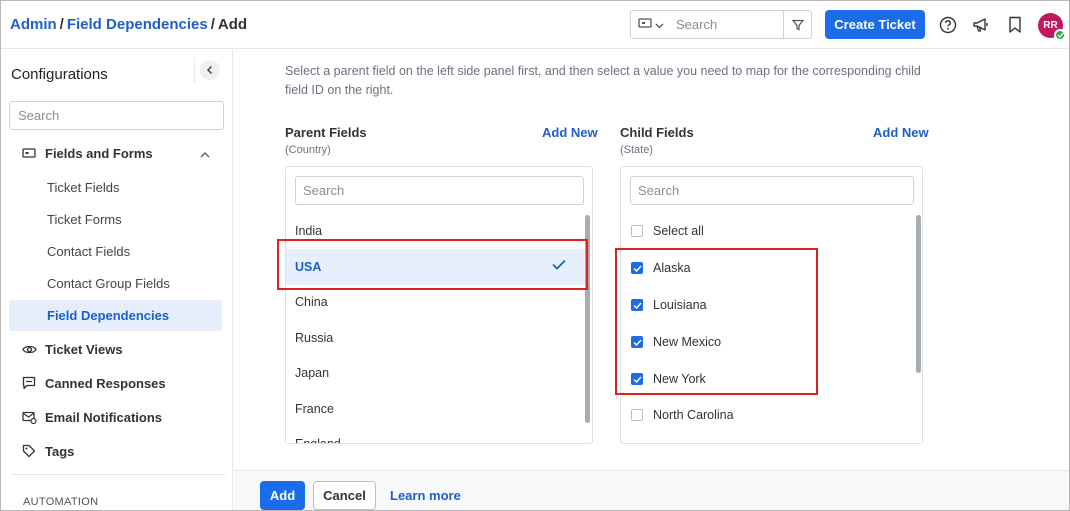 This screenshot has width=1070, height=511. I want to click on sidebar-group-ticket-views: Ticket Views, so click(117, 349).